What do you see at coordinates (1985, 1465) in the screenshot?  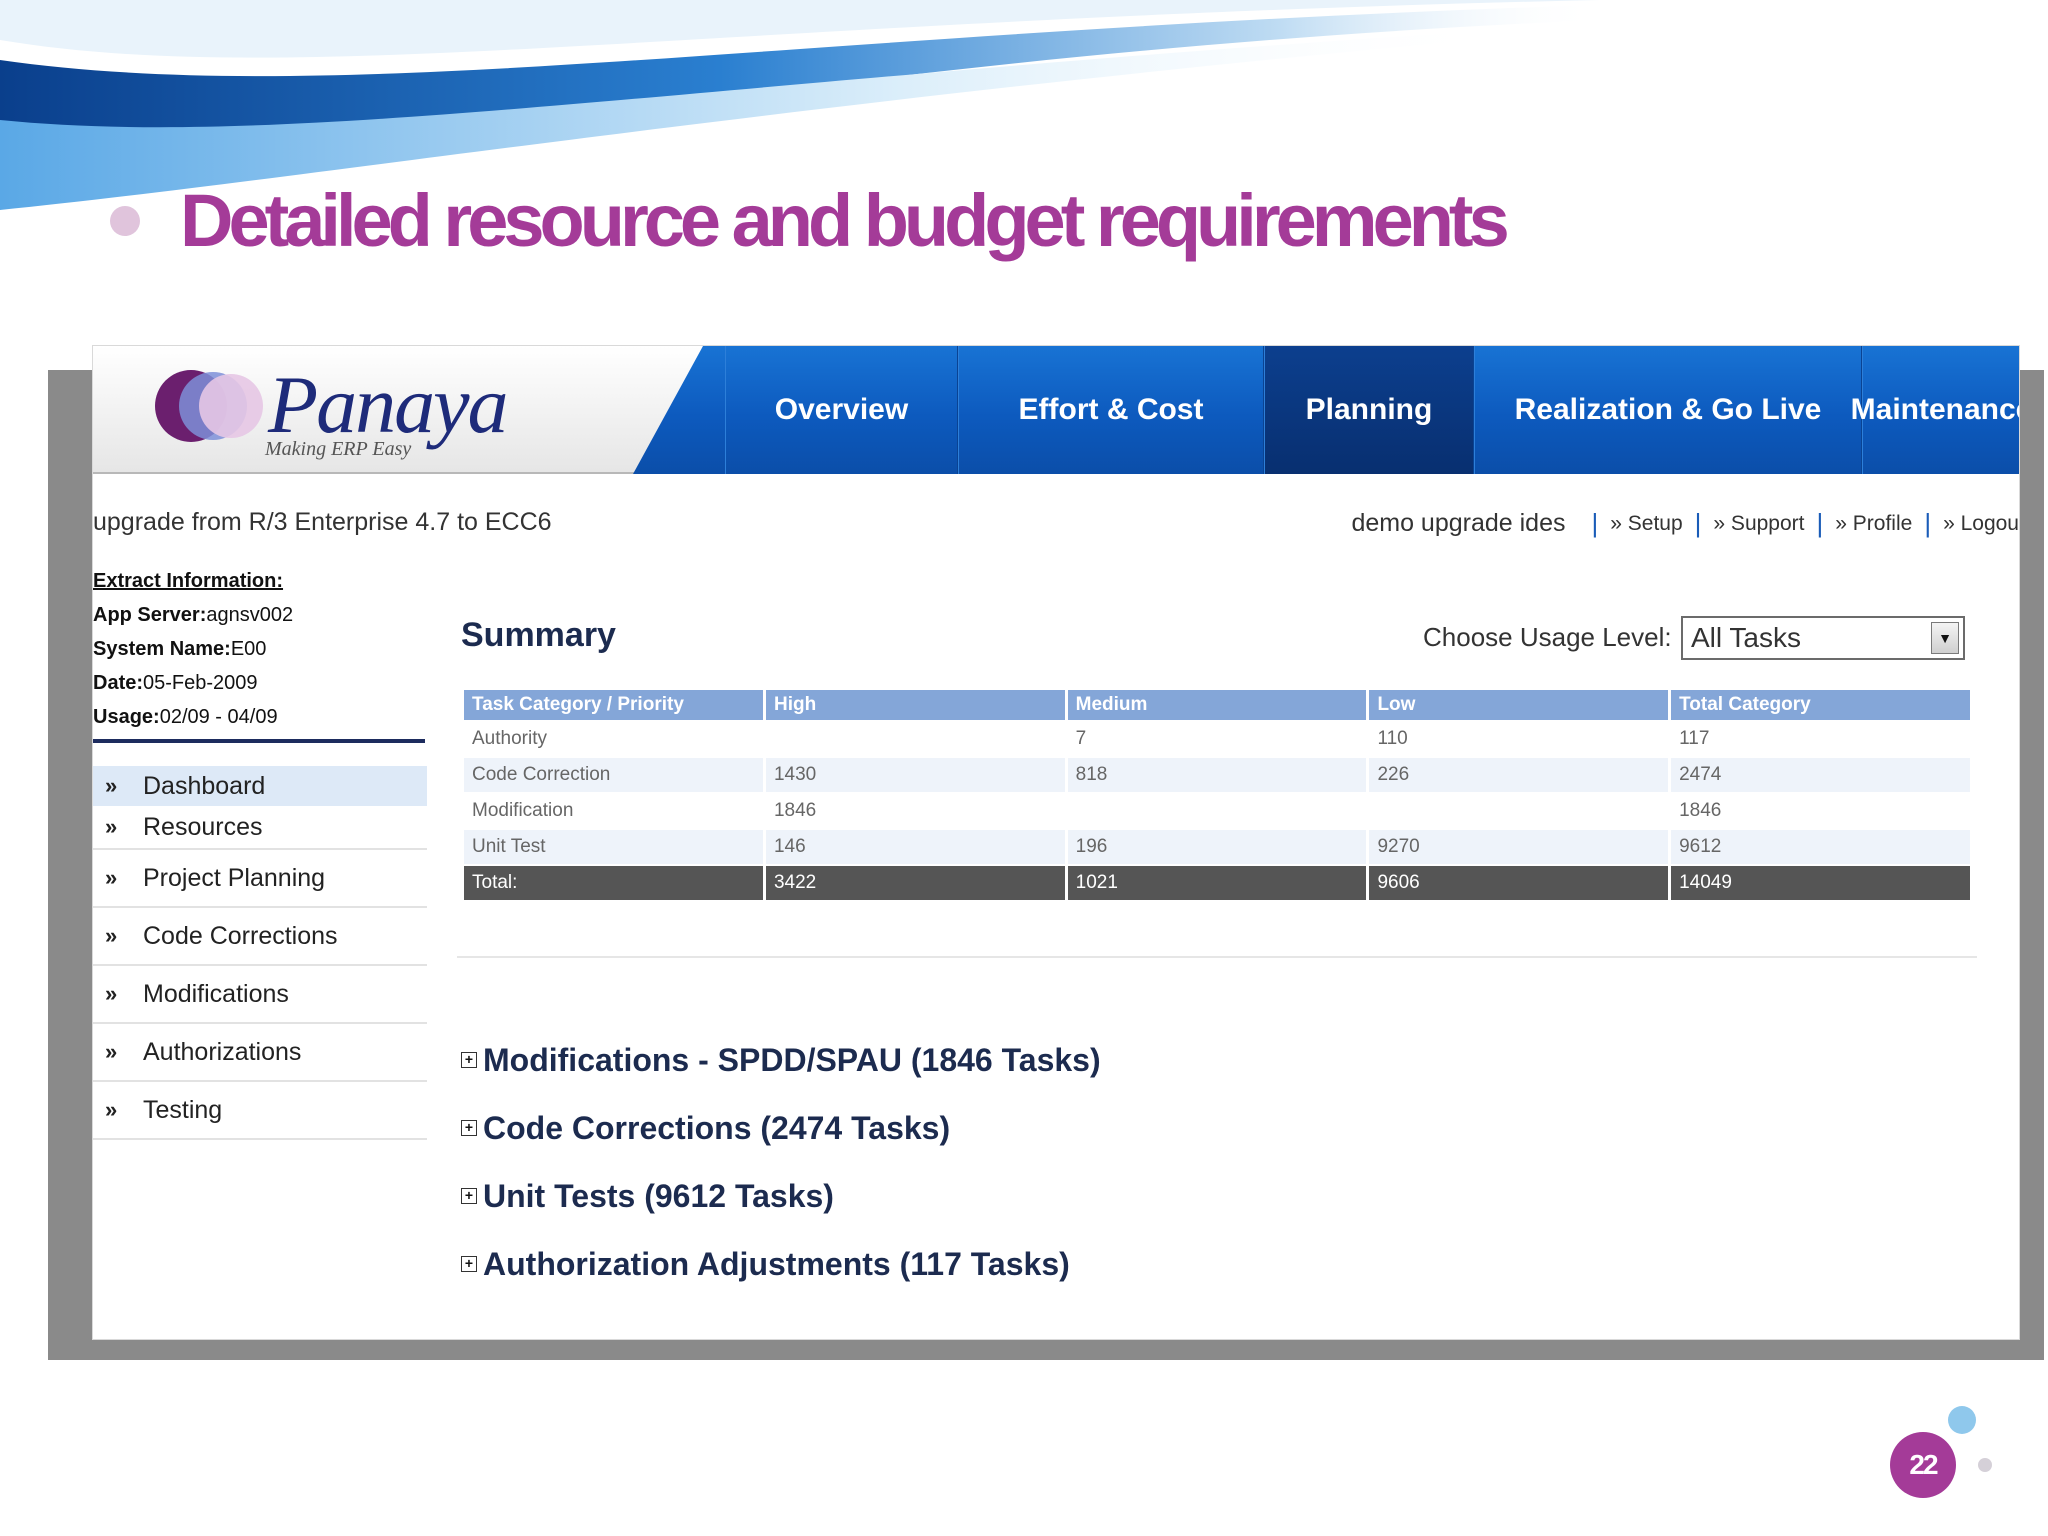 I see `decorative-dot-grey` at bounding box center [1985, 1465].